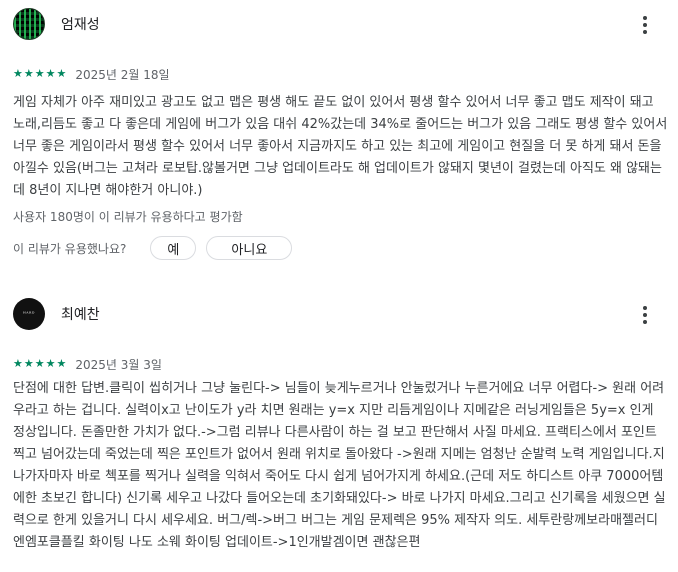  What do you see at coordinates (128, 217) in the screenshot?
I see `helpful-count: 사용자 180명이 이 리뷰가 유용하다고 평가함` at bounding box center [128, 217].